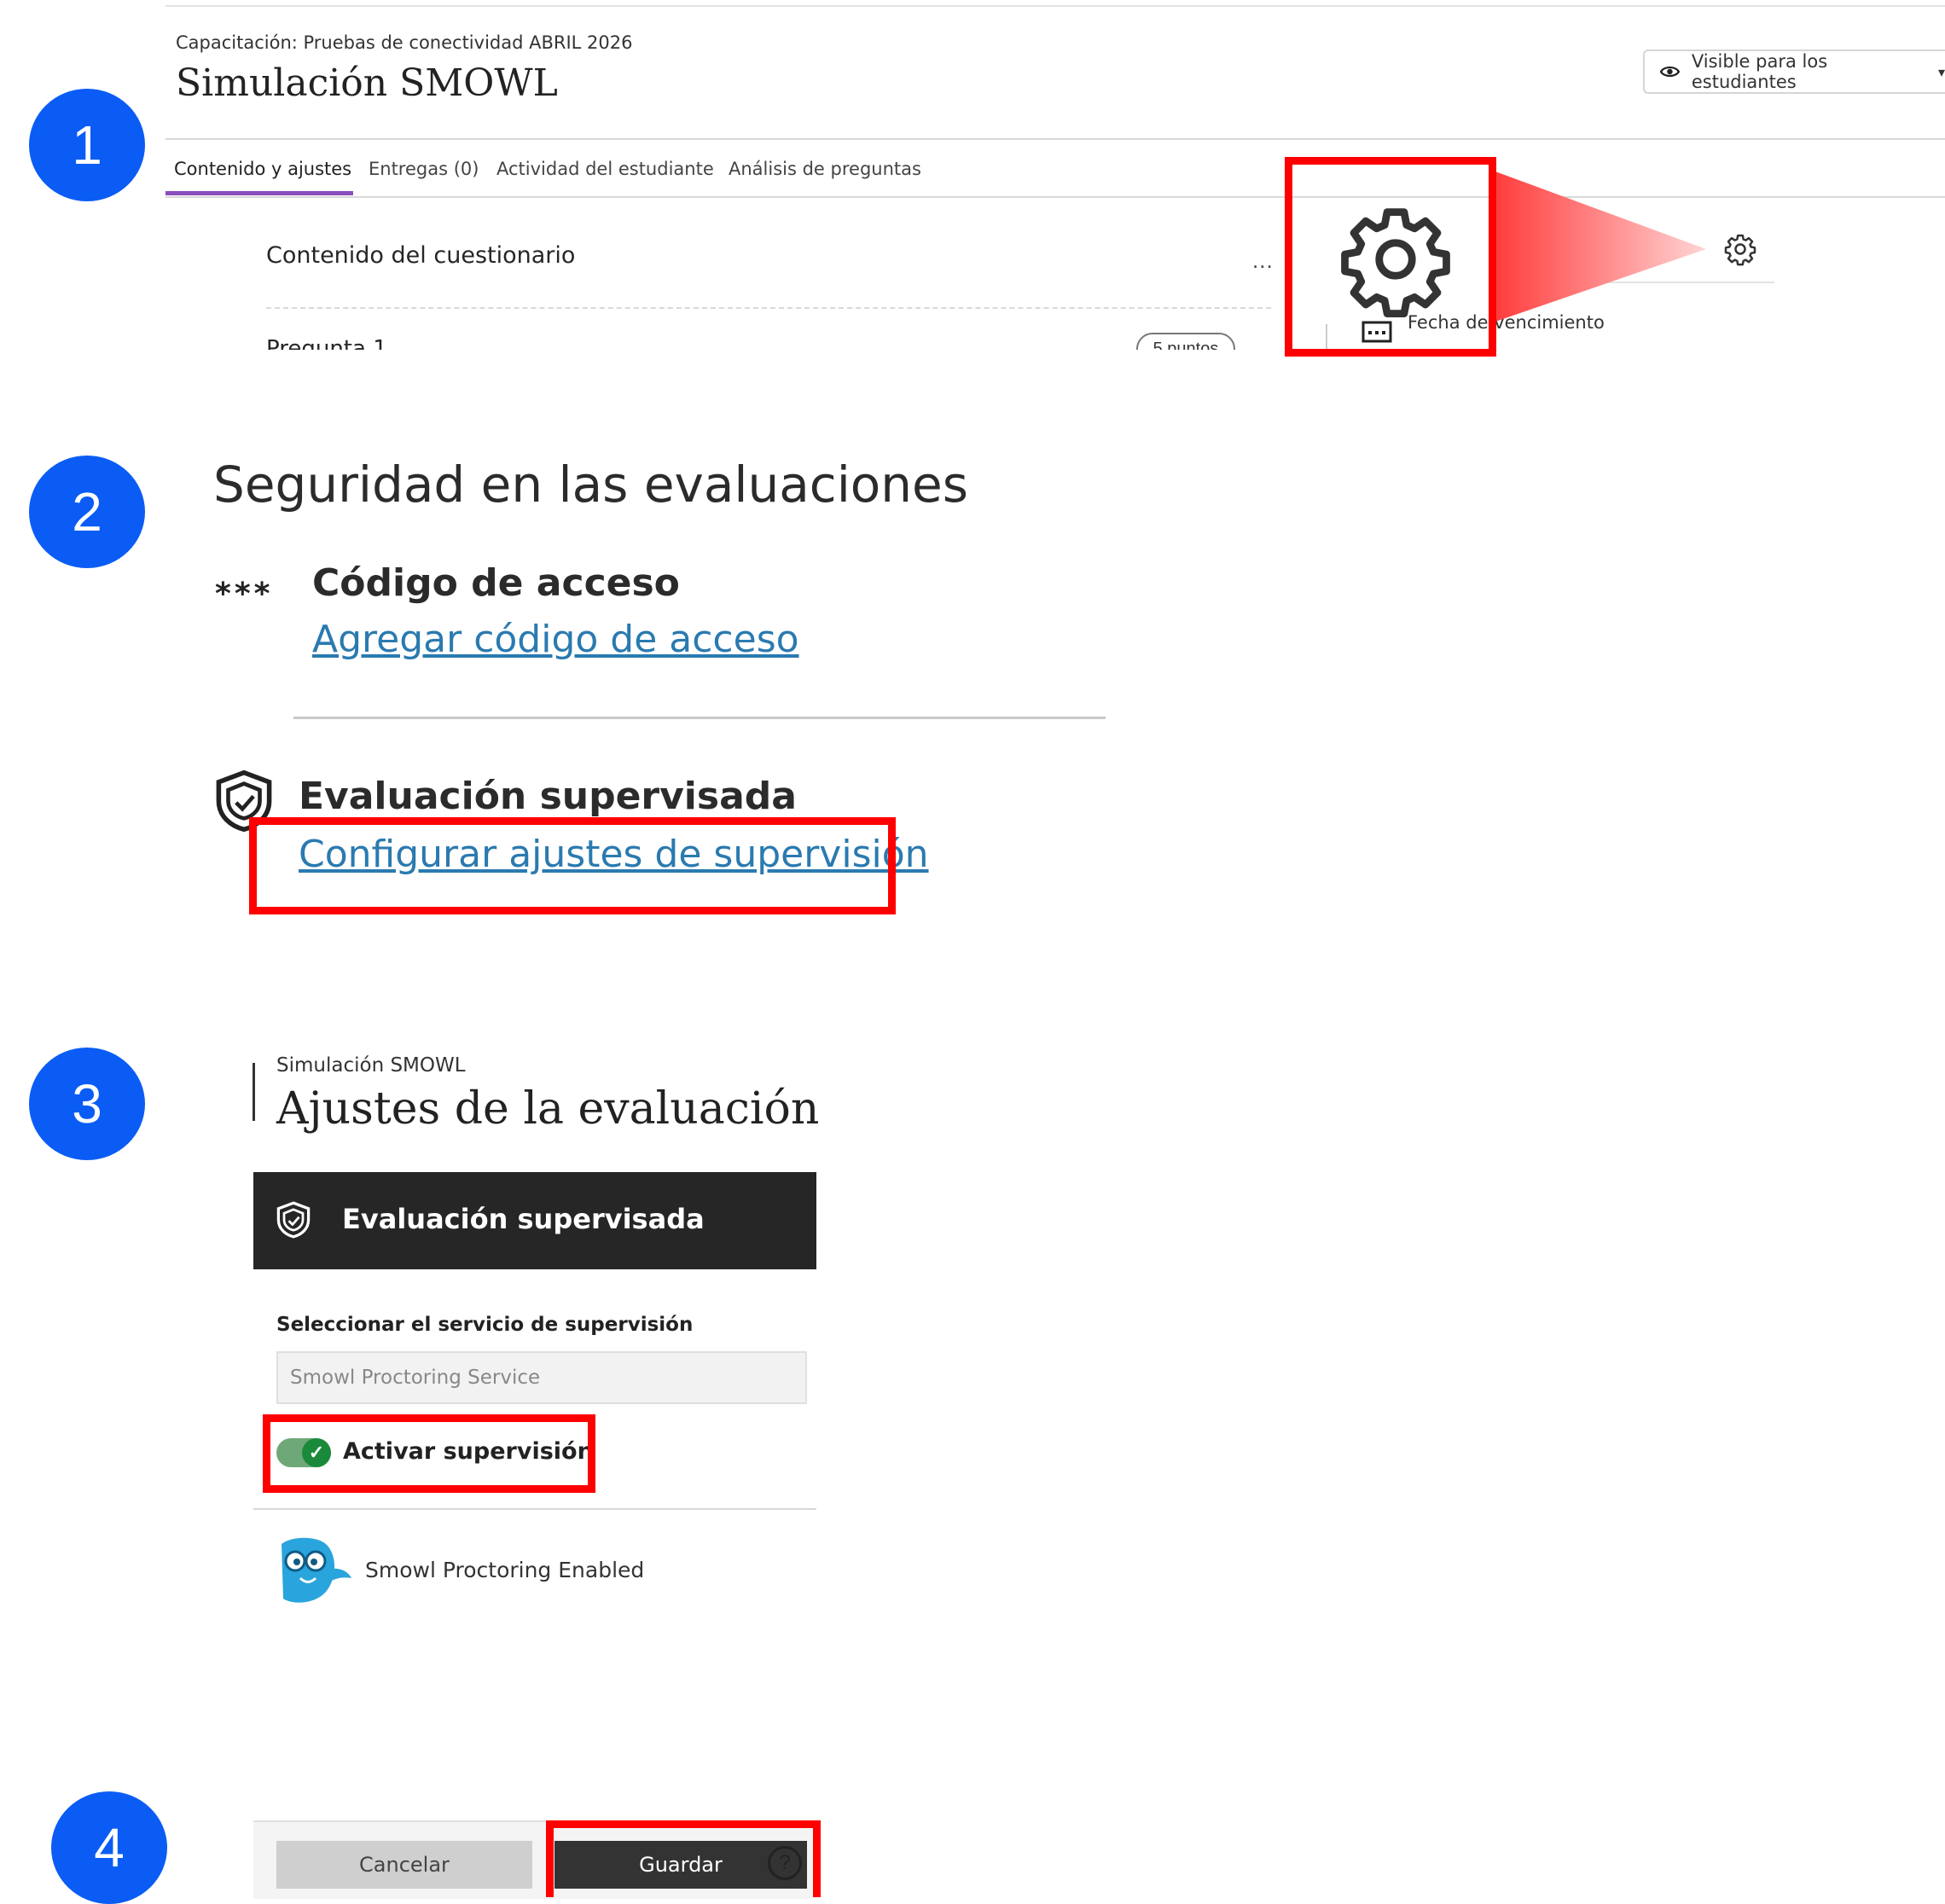 This screenshot has width=1945, height=1904. What do you see at coordinates (524, 1219) in the screenshot?
I see `section-bar-label: Evaluación supervisada` at bounding box center [524, 1219].